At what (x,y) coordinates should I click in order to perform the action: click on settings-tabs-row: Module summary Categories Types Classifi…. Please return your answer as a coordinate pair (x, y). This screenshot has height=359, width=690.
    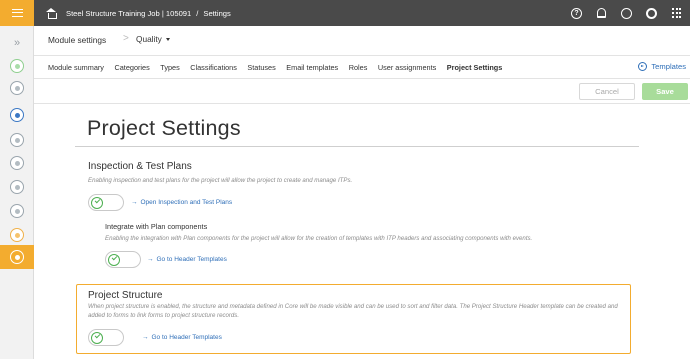
    Looking at the image, I should click on (362, 68).